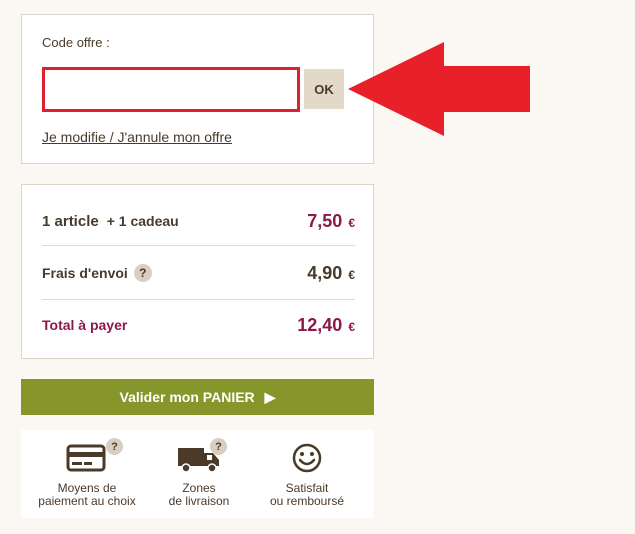 The width and height of the screenshot is (635, 534). Describe the element at coordinates (307, 501) in the screenshot. I see `satisfaction-line2: ou remboursé` at that location.